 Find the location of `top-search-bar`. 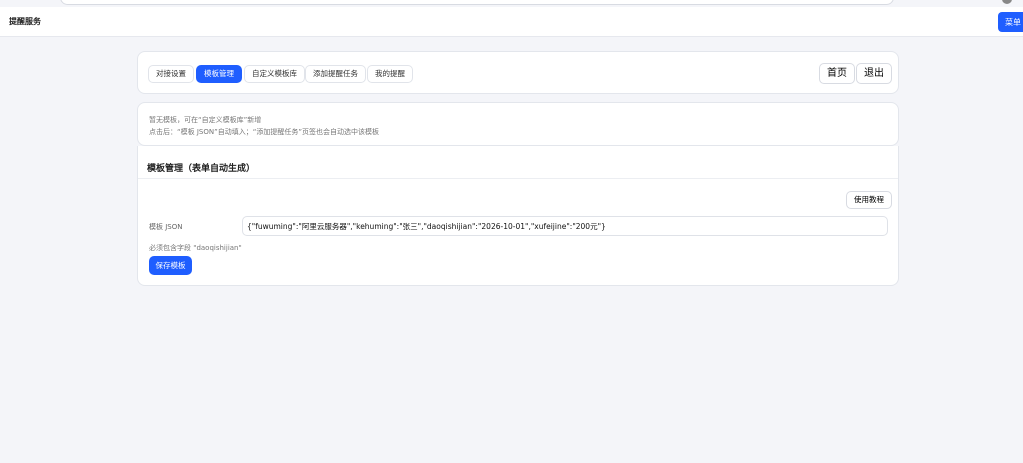

top-search-bar is located at coordinates (477, 2).